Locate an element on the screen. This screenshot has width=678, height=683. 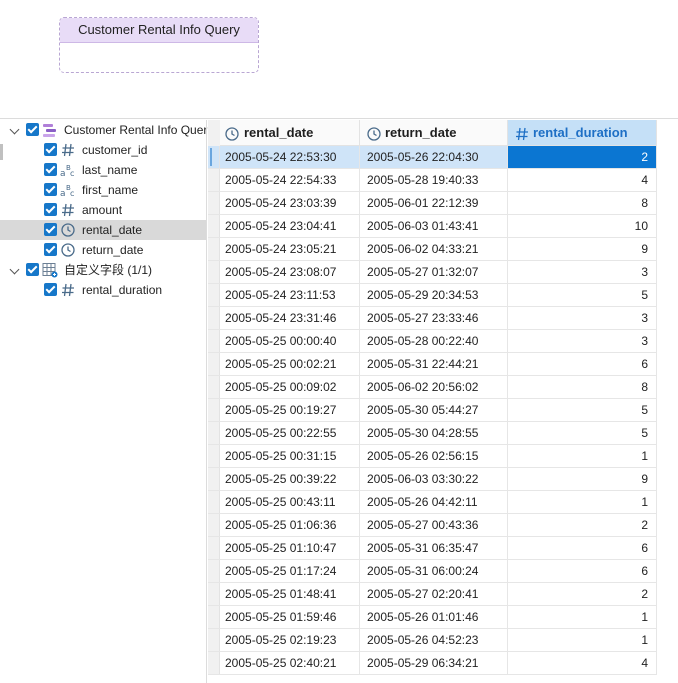
tree-field-amount: amount is located at coordinates (103, 210).